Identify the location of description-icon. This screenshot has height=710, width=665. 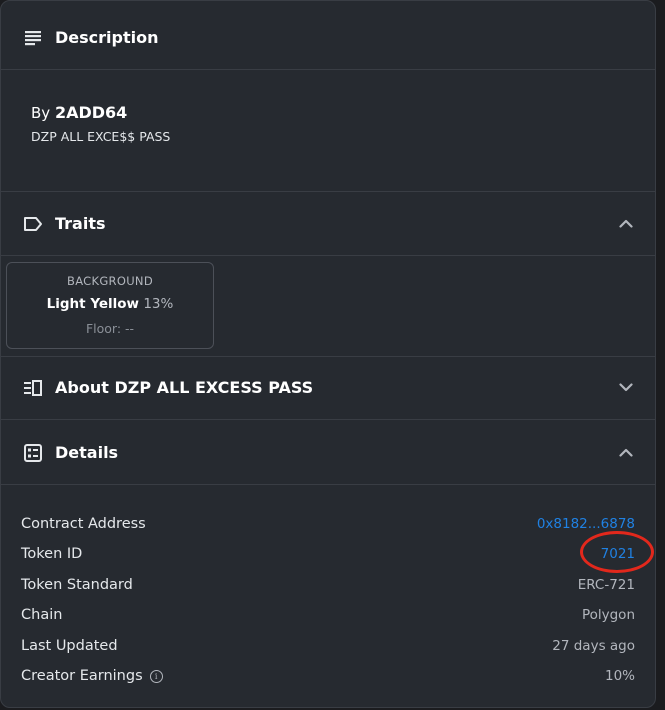
(33, 38).